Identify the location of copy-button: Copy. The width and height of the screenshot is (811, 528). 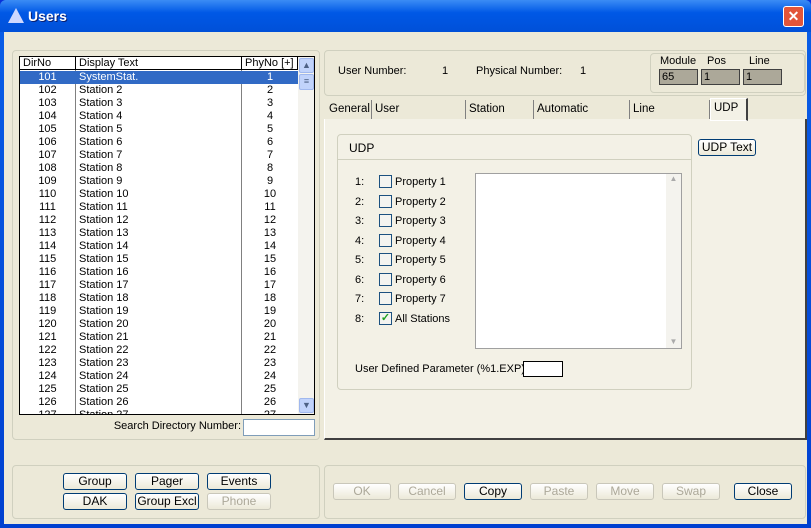
(493, 491).